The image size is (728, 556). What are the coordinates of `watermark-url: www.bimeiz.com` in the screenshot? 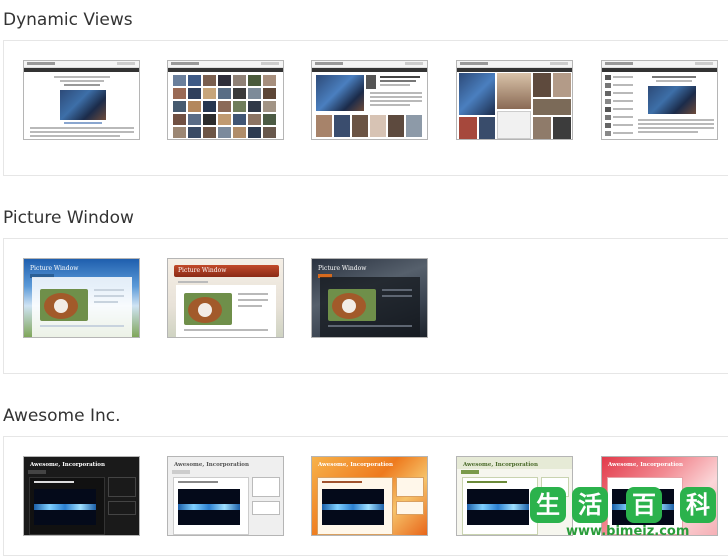 It's located at (628, 531).